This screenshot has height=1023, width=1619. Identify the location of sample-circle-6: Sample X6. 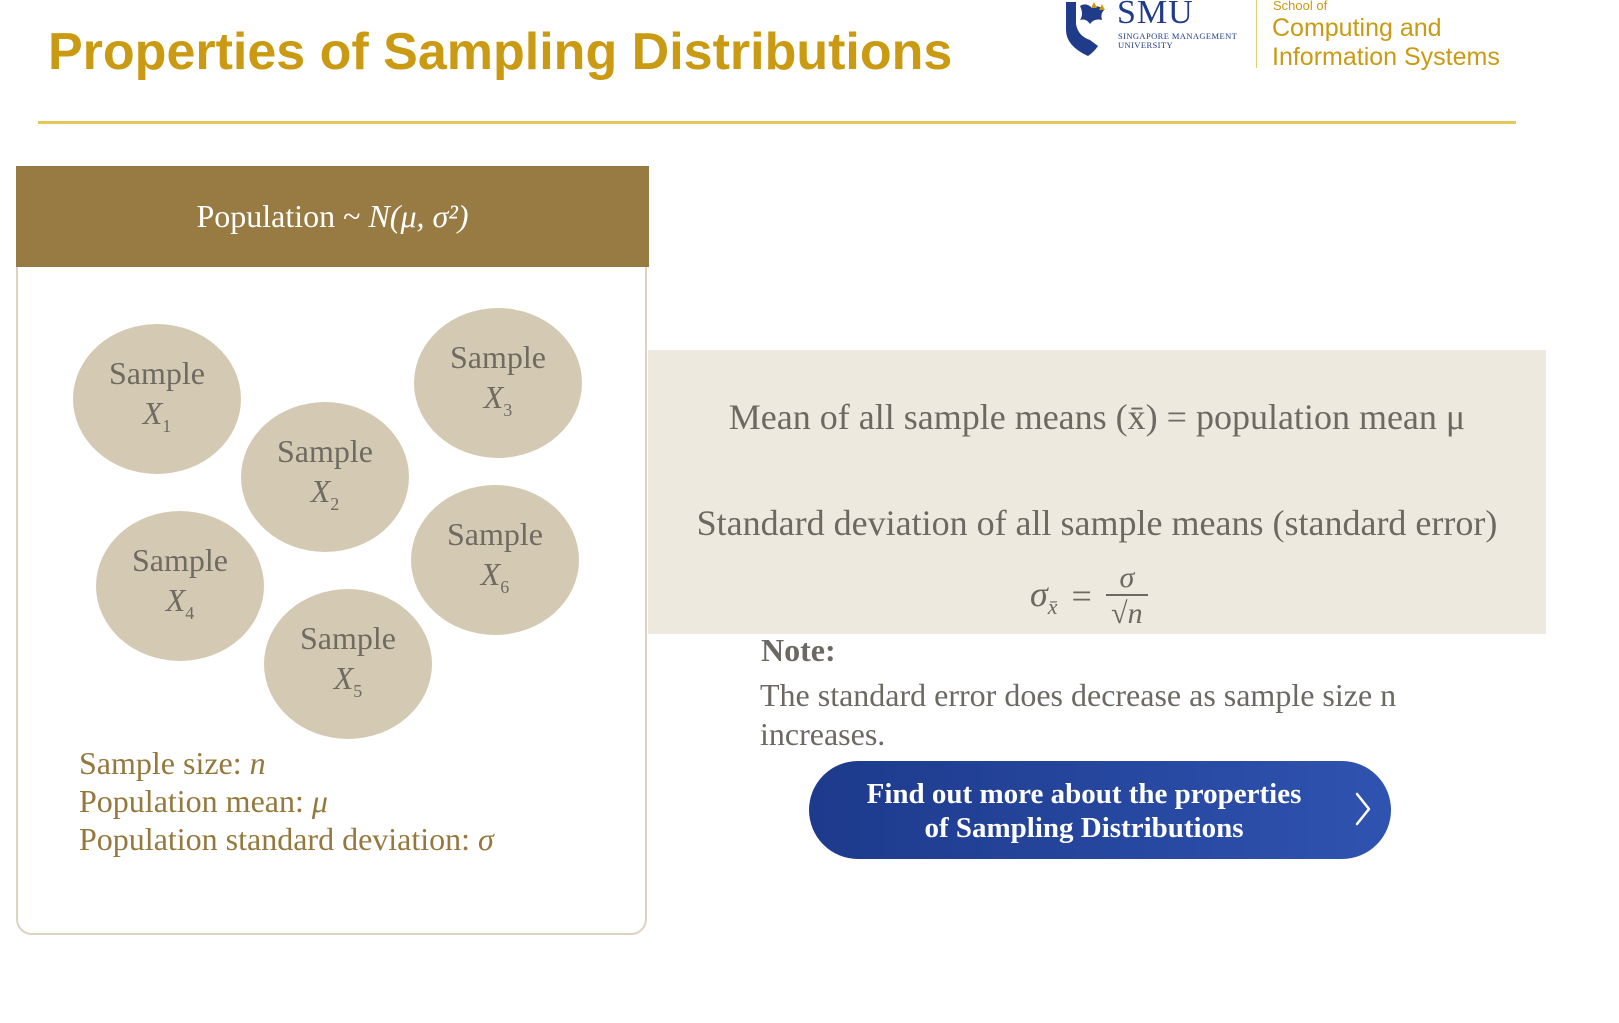
(495, 560).